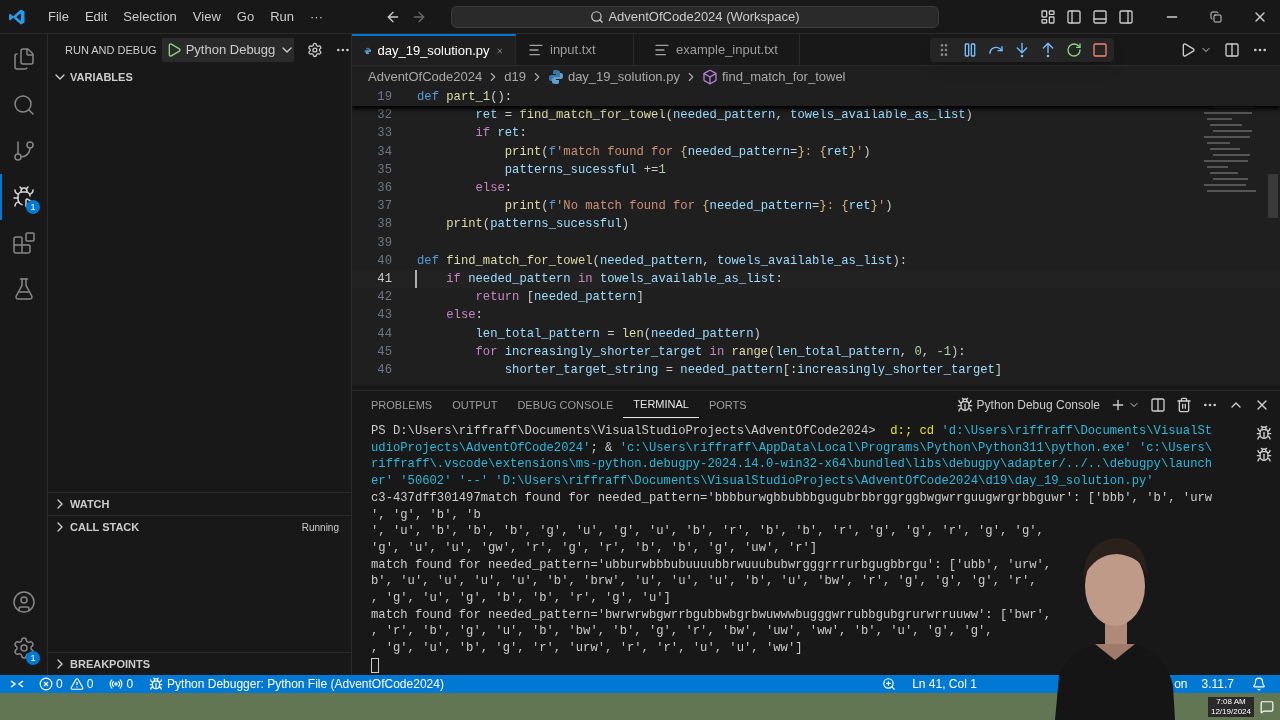  Describe the element at coordinates (698, 207) in the screenshot. I see `code-line: print(f'No match found for {needed_pattern=}: {ret}')` at that location.